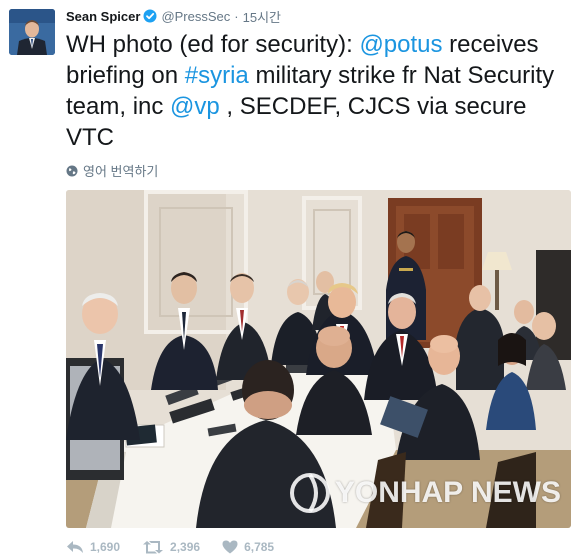 The height and width of the screenshot is (557, 585). Describe the element at coordinates (310, 493) in the screenshot. I see `yonhap-logo-icon` at that location.